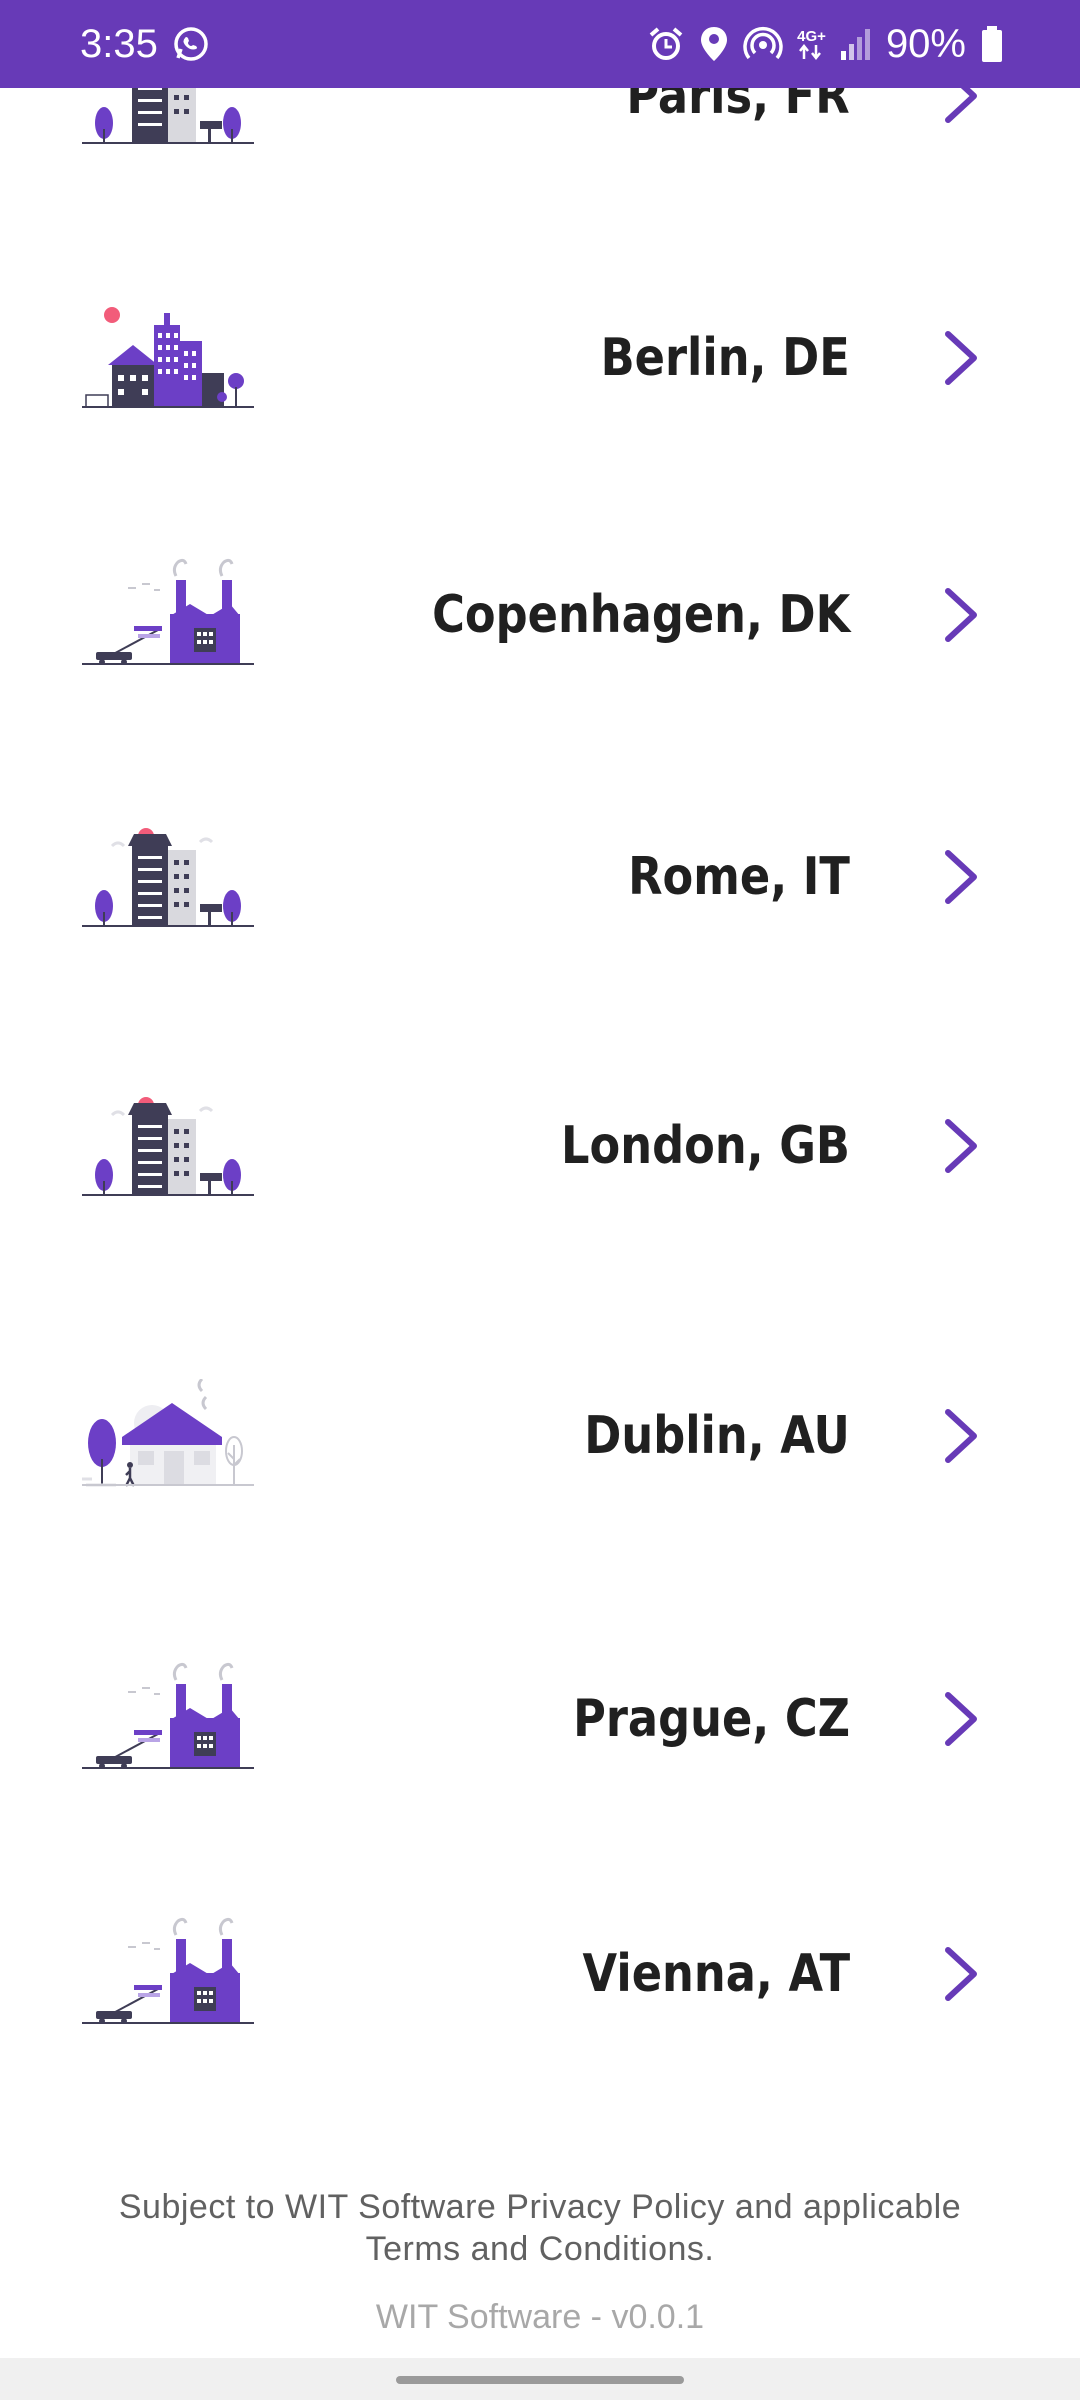  What do you see at coordinates (711, 1719) in the screenshot?
I see `city-name: Prague, CZ` at bounding box center [711, 1719].